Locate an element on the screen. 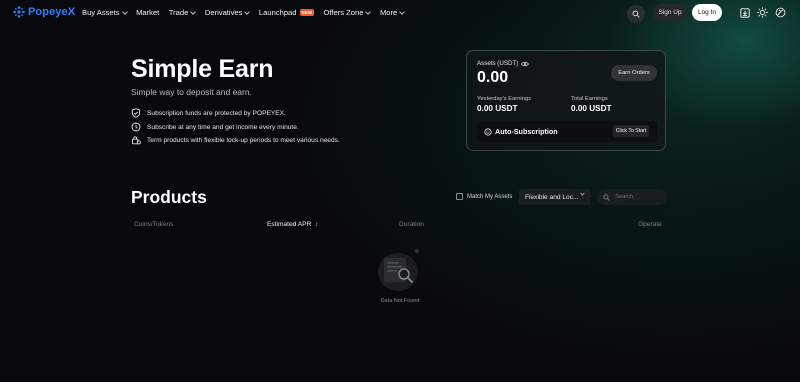 This screenshot has width=800, height=382. language-button is located at coordinates (780, 12).